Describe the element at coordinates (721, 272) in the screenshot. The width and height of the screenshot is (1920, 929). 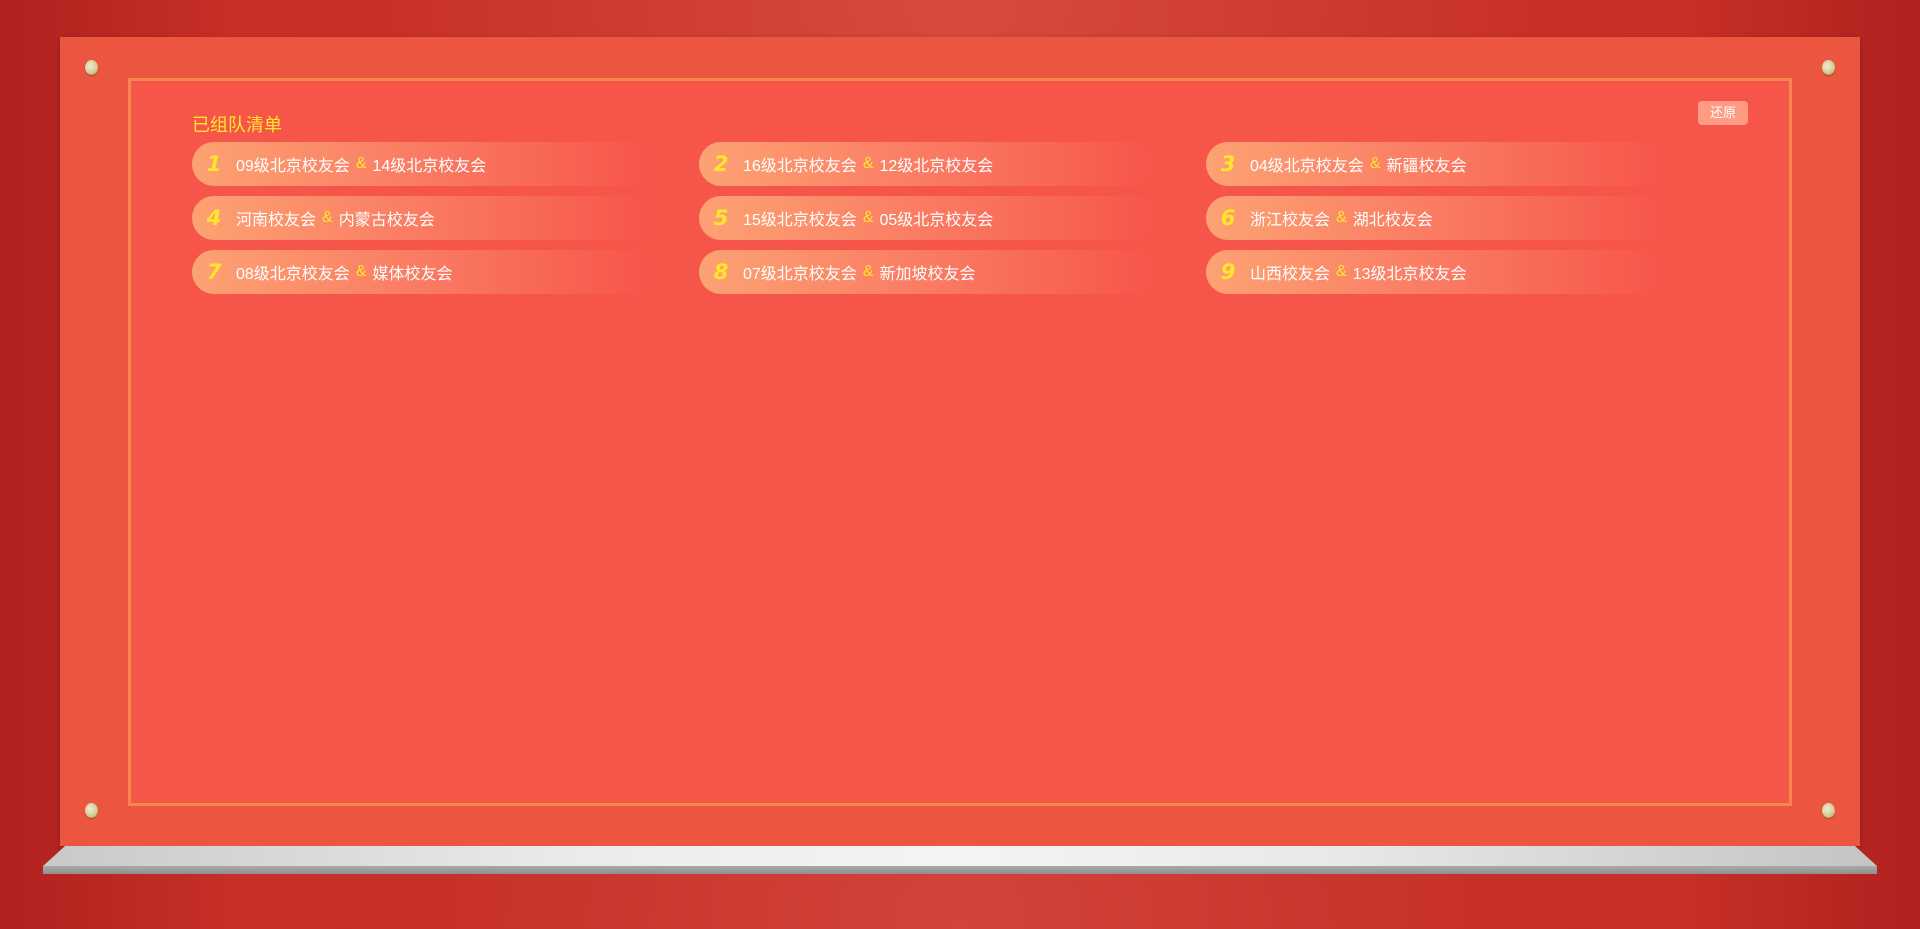
I see `team-number: 8` at that location.